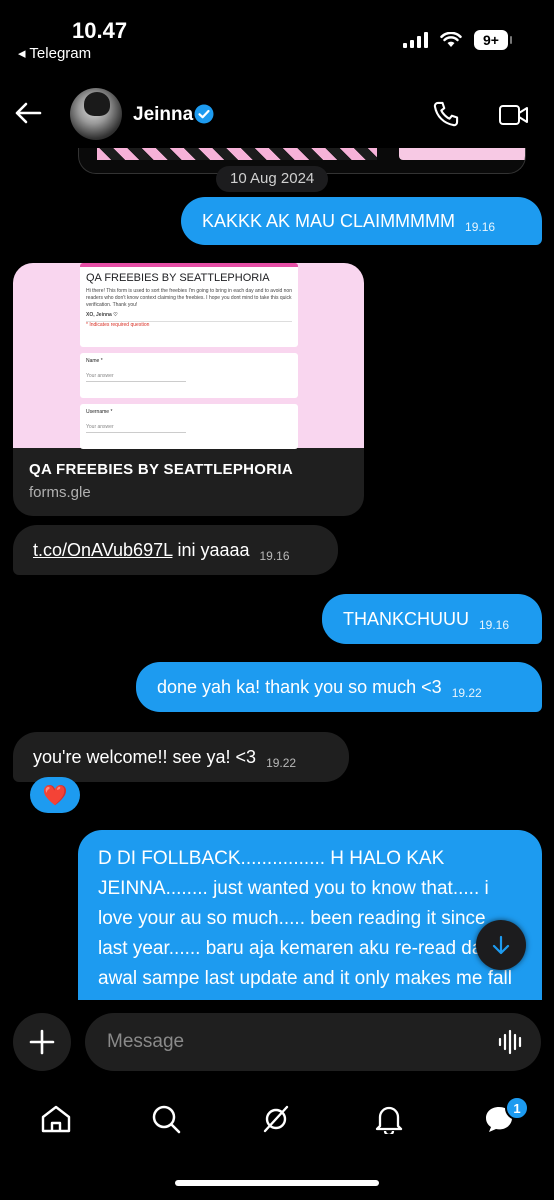  I want to click on form-title: QA FREEBIES BY SEATTLEPHORIA, so click(178, 278).